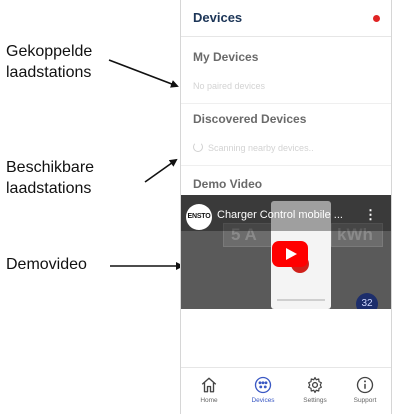 The width and height of the screenshot is (395, 414). I want to click on nav-label: Settings, so click(315, 400).